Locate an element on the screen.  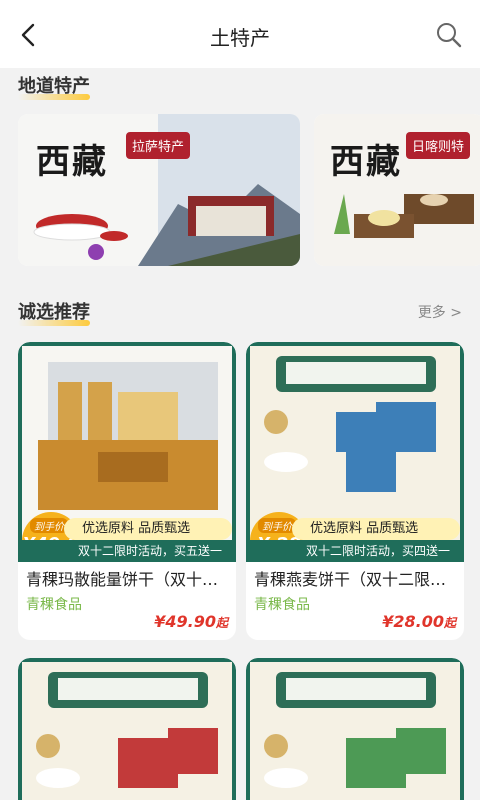
top-bar: 土特产 is located at coordinates (240, 34).